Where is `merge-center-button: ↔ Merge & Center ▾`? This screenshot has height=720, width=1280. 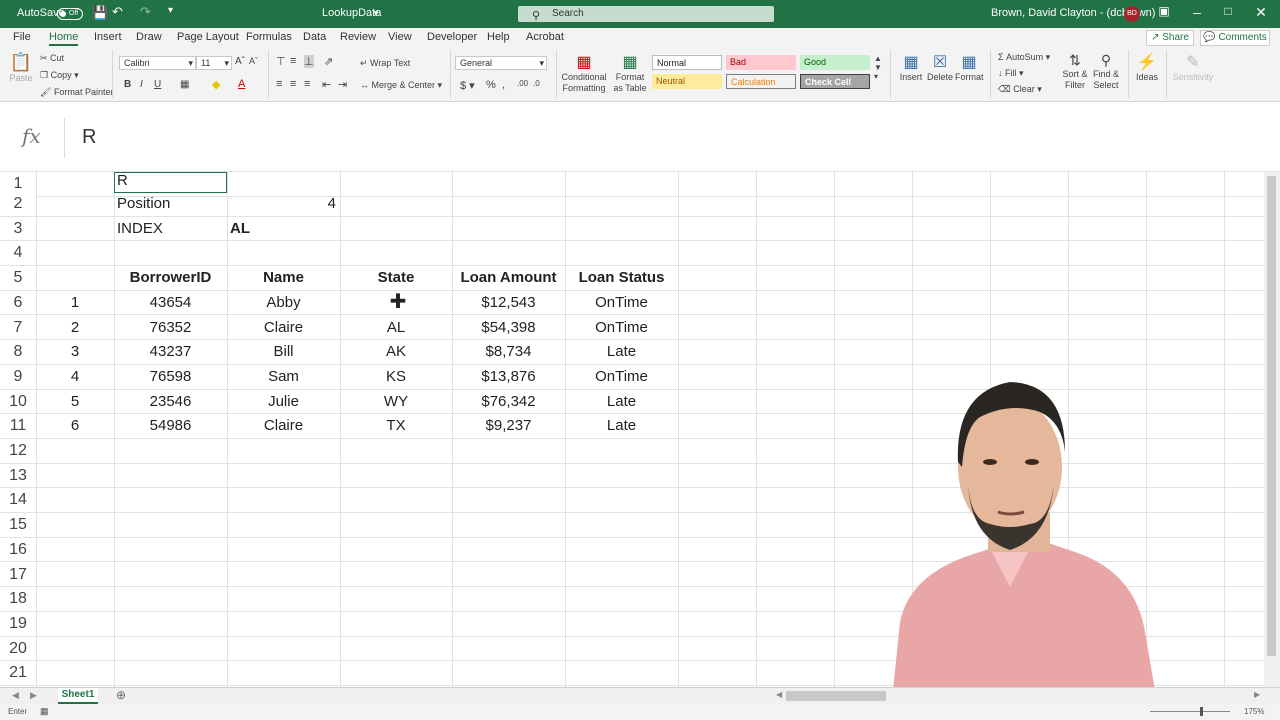 merge-center-button: ↔ Merge & Center ▾ is located at coordinates (401, 85).